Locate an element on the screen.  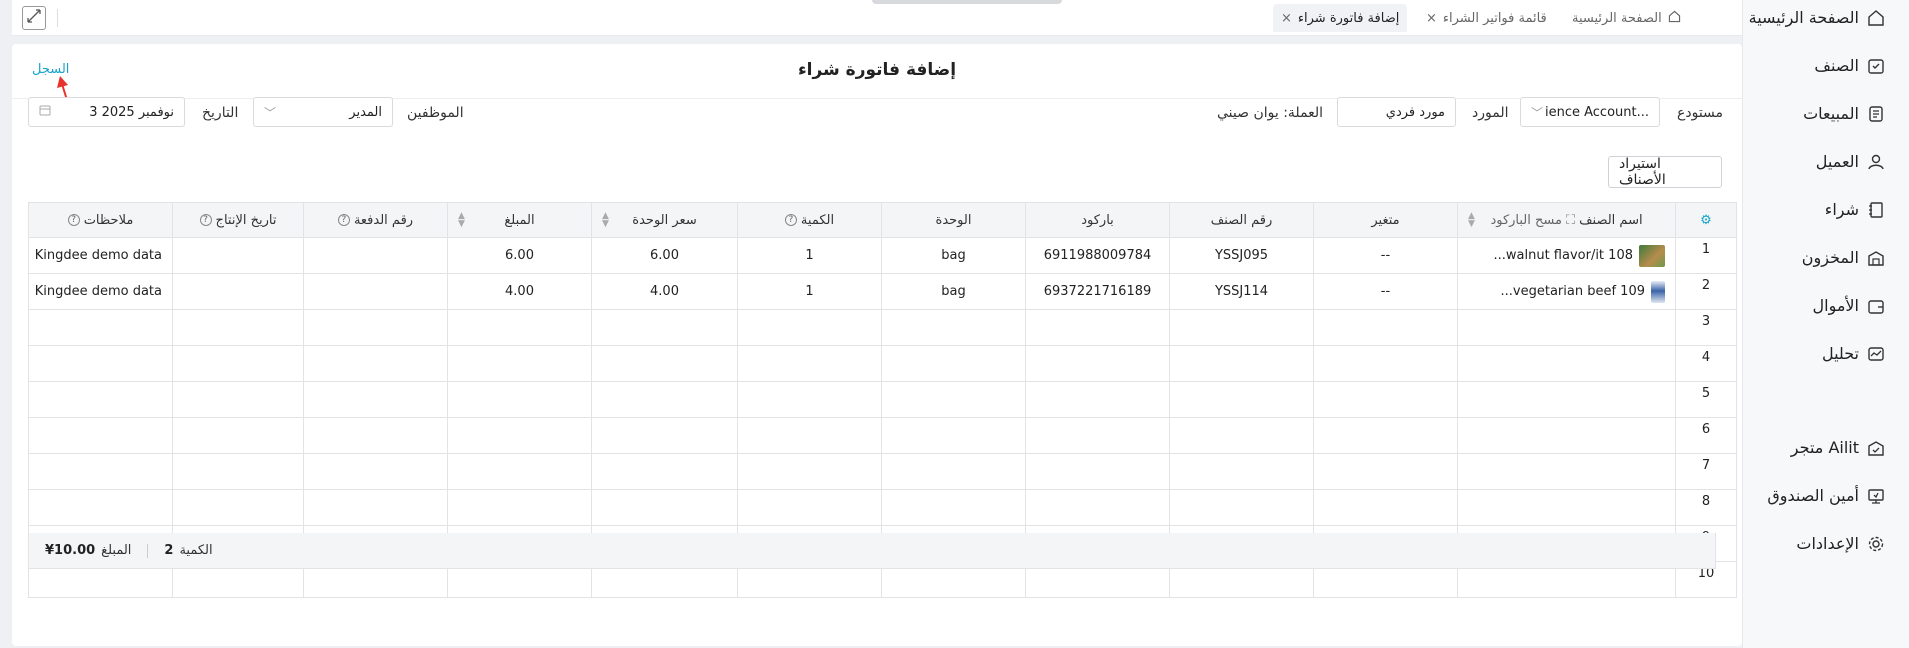
qty-cell: 1 is located at coordinates (809, 255).